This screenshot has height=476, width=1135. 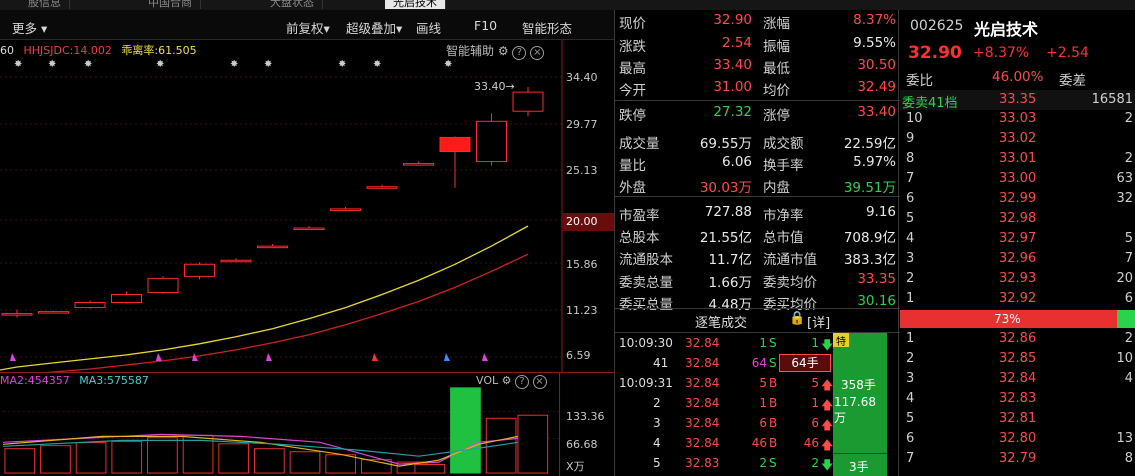 I want to click on y-tick: 6.59, so click(x=578, y=355).